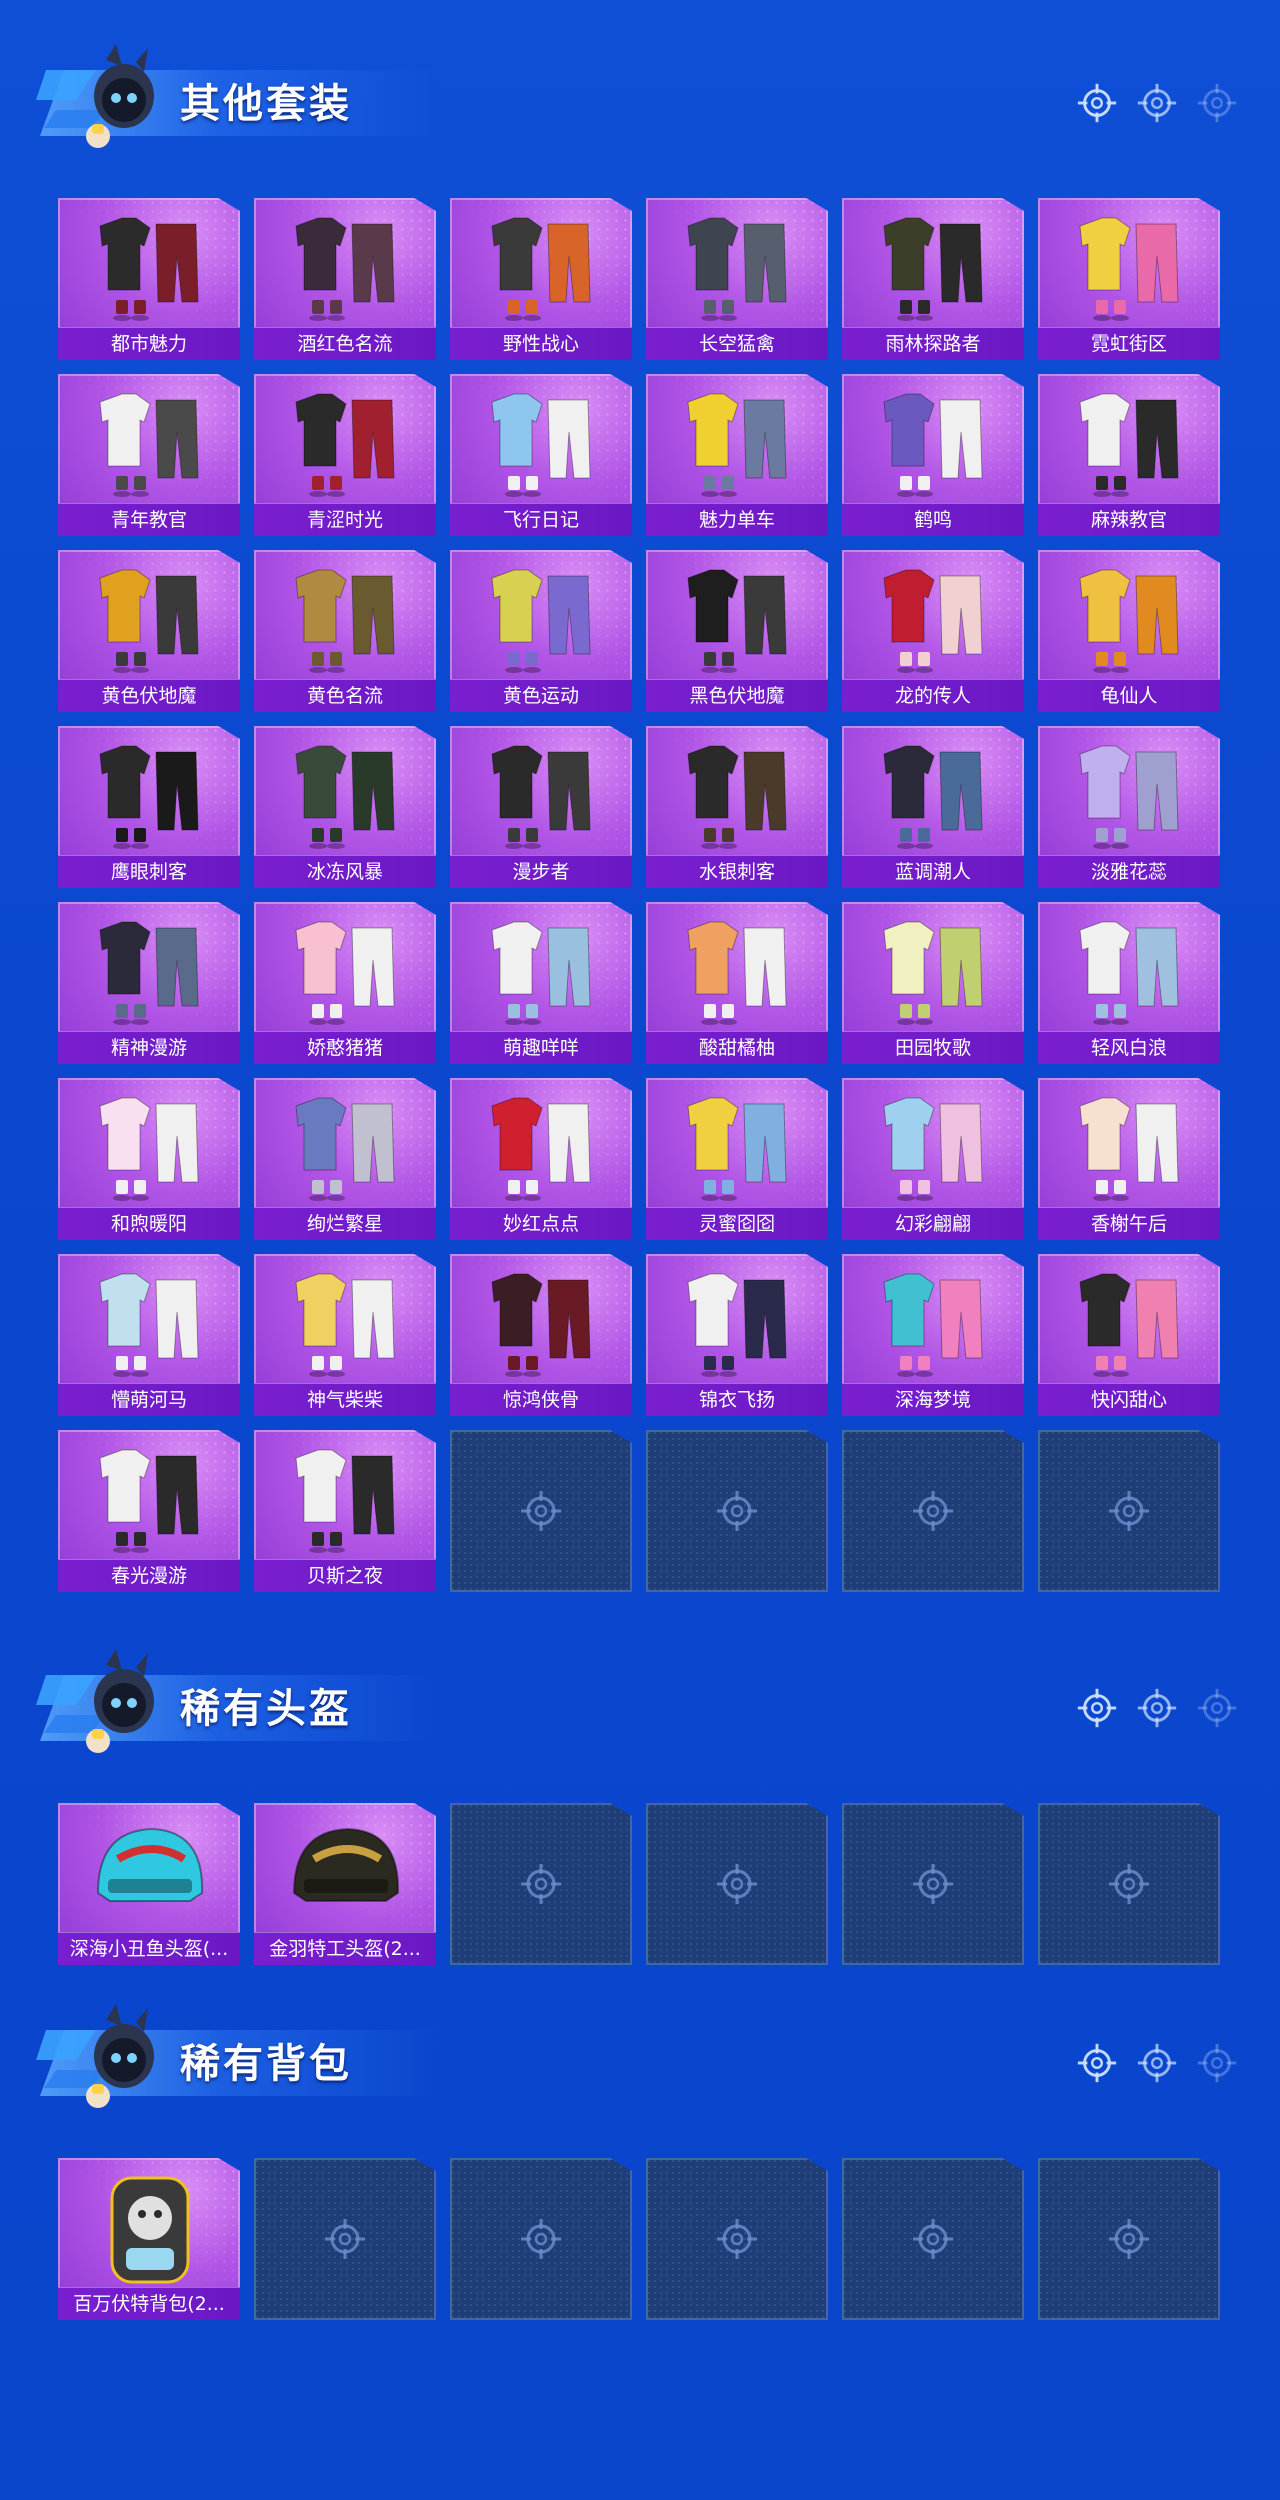 This screenshot has height=2500, width=1280. I want to click on item-card: 鹤鸣, so click(933, 455).